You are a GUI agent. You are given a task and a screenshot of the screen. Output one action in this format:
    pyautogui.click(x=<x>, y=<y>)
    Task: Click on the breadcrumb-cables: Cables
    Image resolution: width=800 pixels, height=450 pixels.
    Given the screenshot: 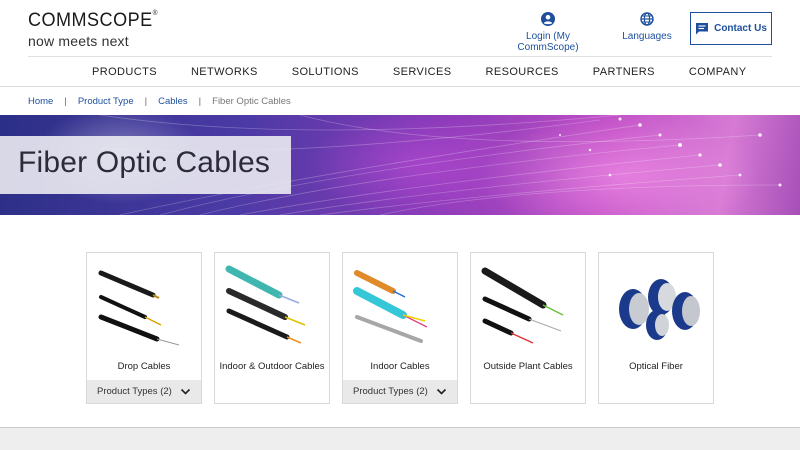 What is the action you would take?
    pyautogui.click(x=173, y=101)
    